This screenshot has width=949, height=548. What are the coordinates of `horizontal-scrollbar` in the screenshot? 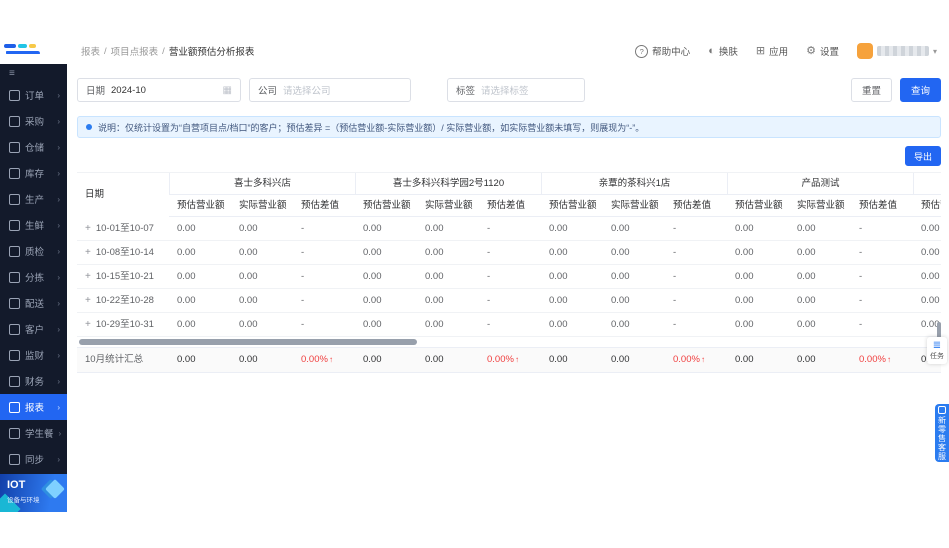 It's located at (509, 342).